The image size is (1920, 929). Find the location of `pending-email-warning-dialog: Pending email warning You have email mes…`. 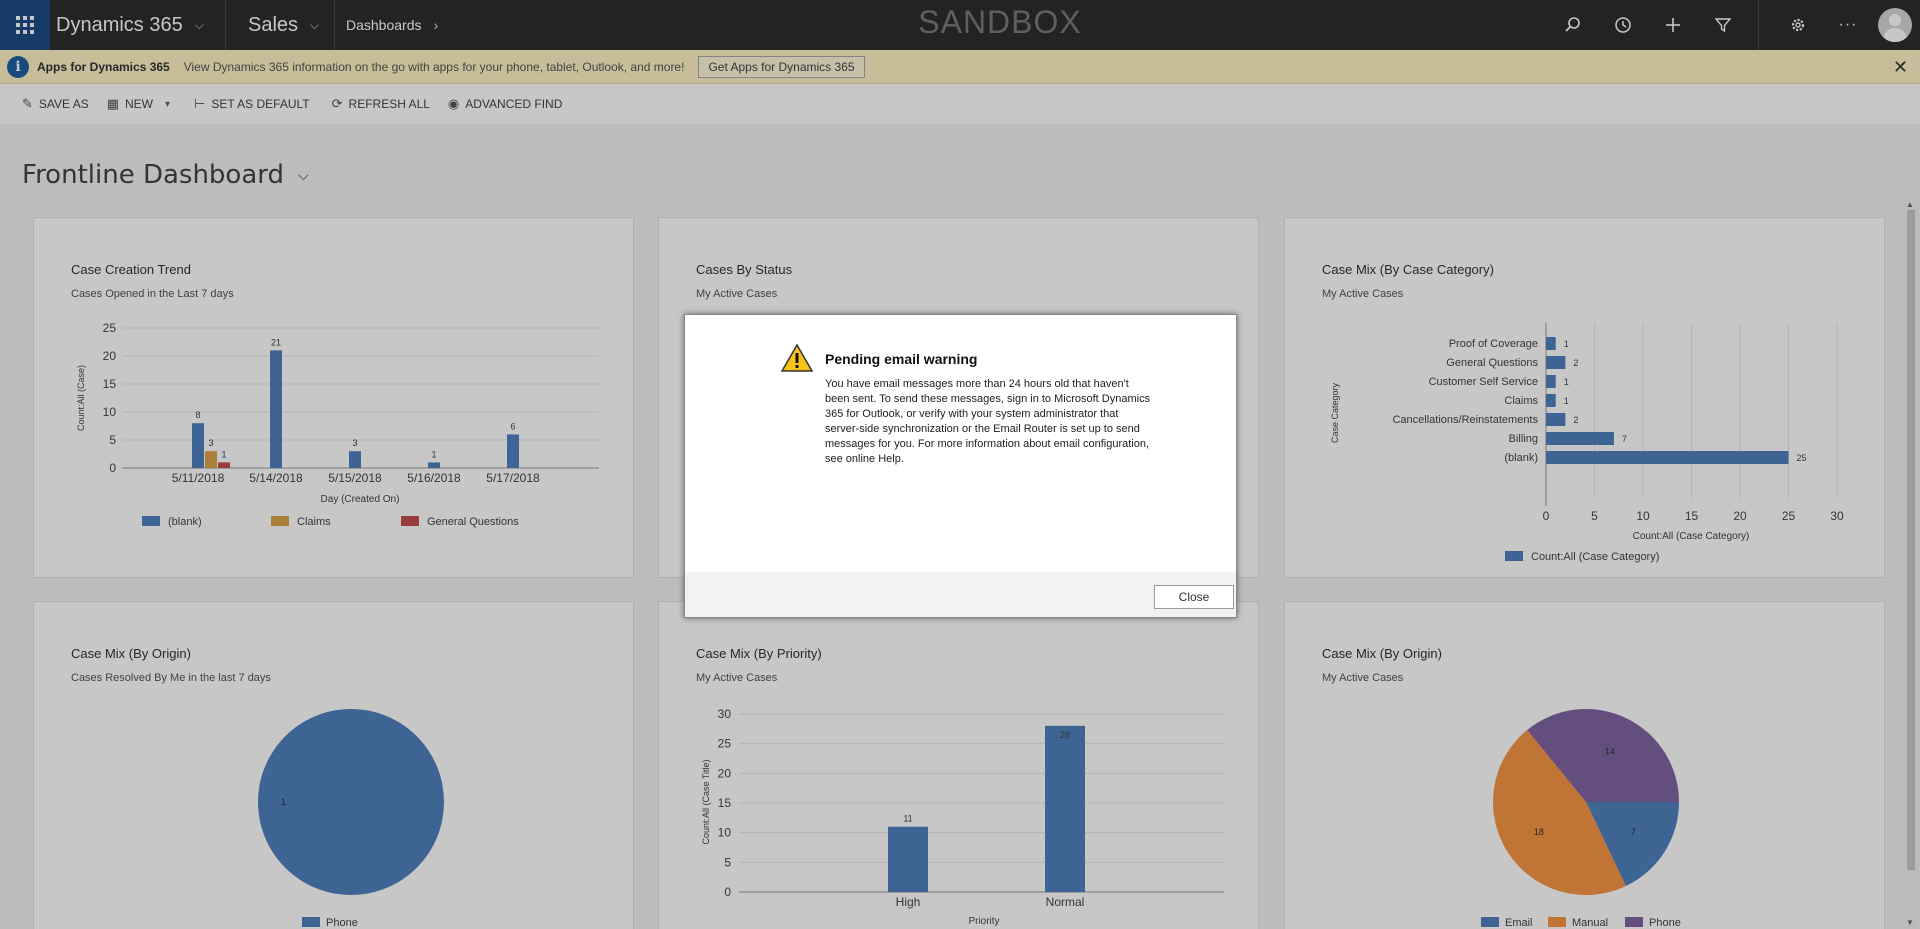

pending-email-warning-dialog: Pending email warning You have email mes… is located at coordinates (960, 466).